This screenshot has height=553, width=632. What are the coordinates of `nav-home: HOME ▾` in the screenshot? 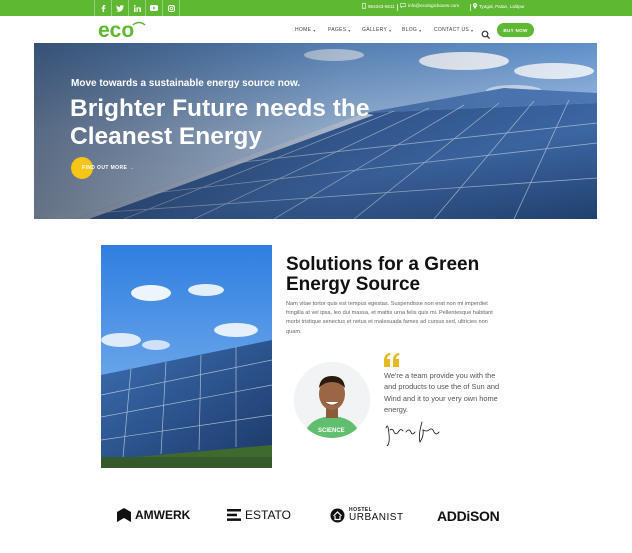 It's located at (305, 30).